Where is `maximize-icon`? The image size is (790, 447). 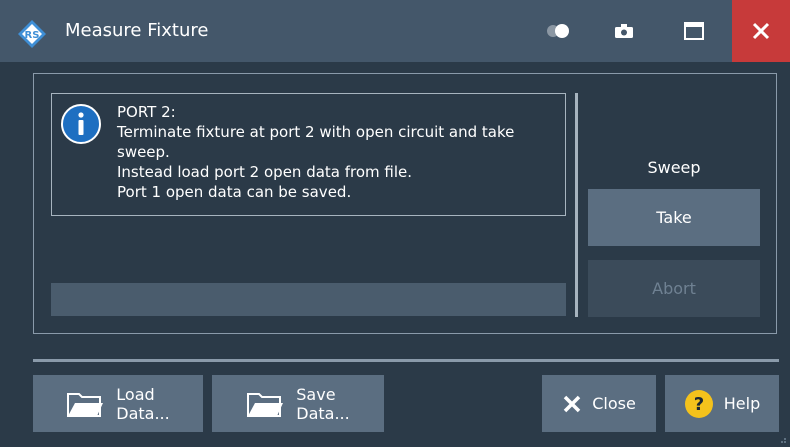
maximize-icon is located at coordinates (694, 31).